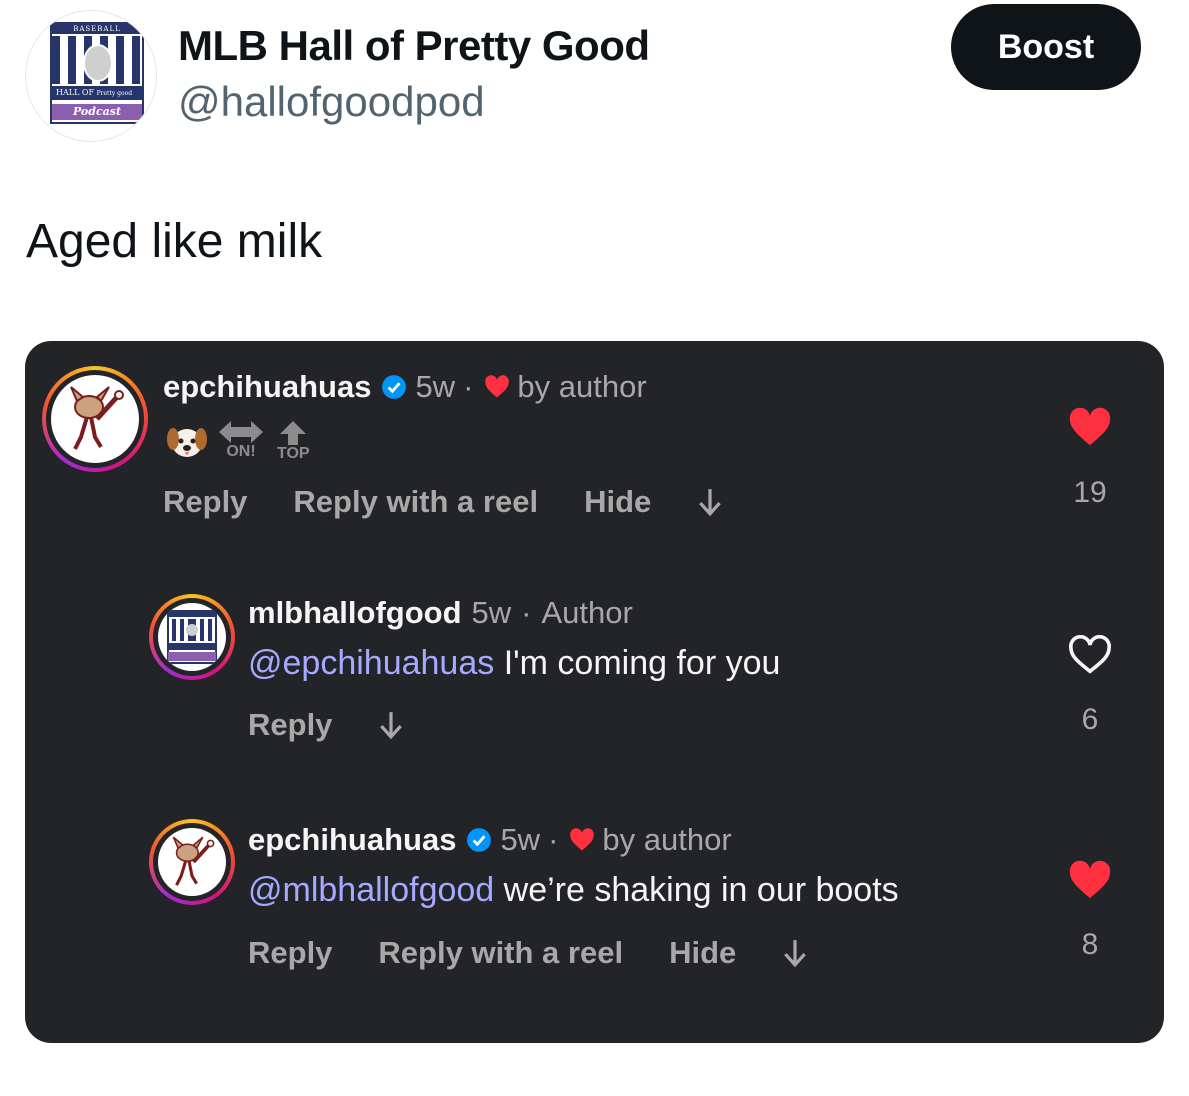  Describe the element at coordinates (1090, 944) in the screenshot. I see `like-count: 8` at that location.